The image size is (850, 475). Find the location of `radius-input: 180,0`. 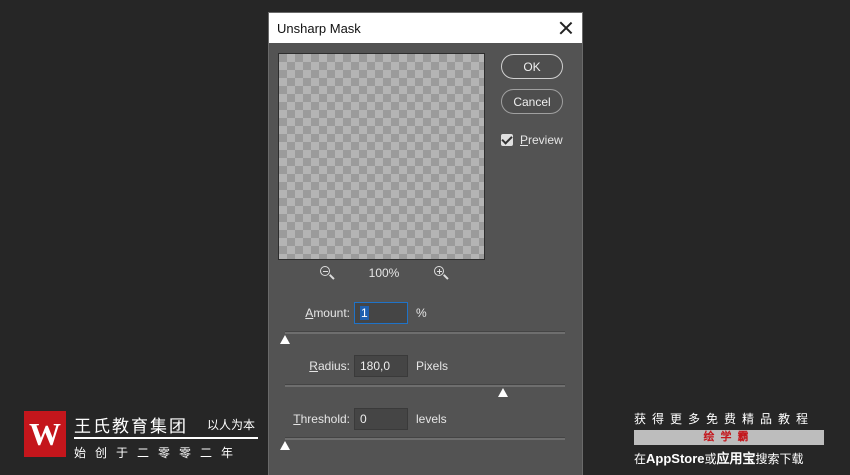

radius-input: 180,0 is located at coordinates (381, 366).